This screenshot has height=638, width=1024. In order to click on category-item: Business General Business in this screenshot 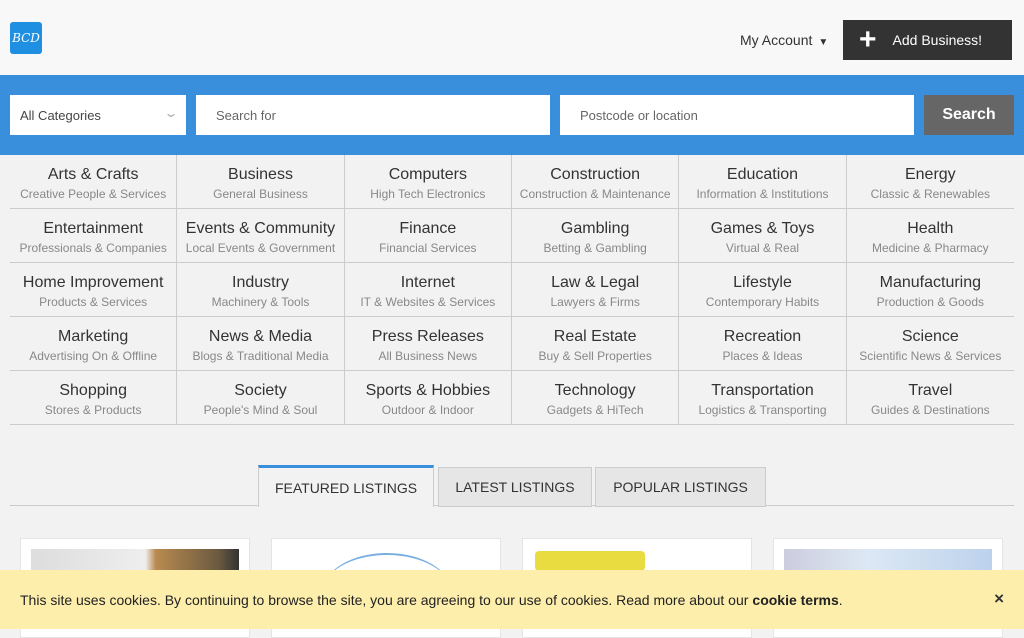, I will do `click(261, 182)`.